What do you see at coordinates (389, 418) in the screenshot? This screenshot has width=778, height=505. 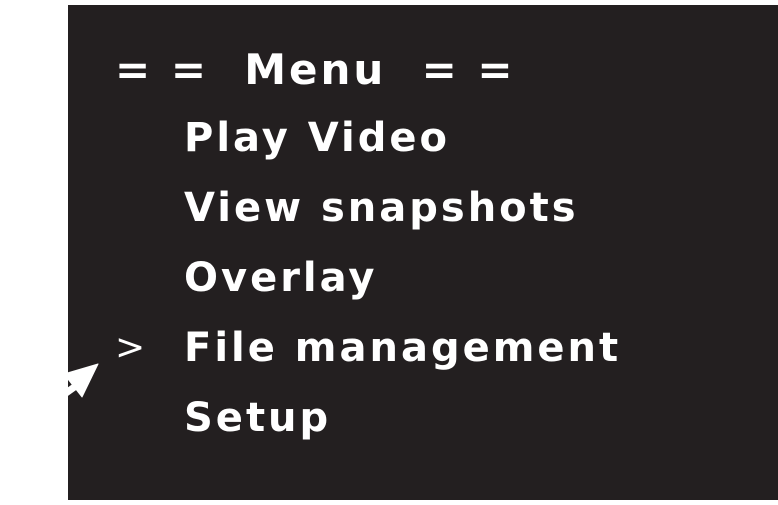 I see `menu-item-setup: Setup` at bounding box center [389, 418].